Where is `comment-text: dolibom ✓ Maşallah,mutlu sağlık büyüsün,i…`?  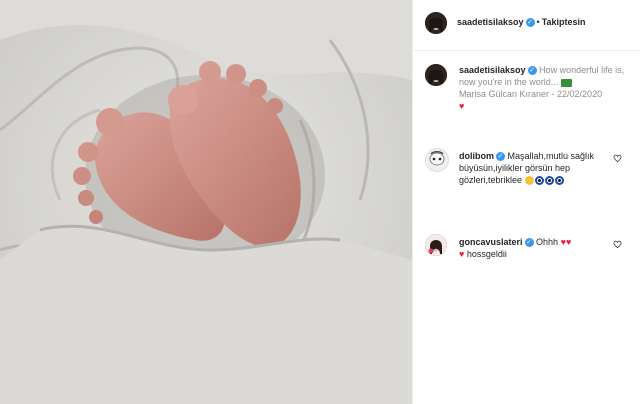 comment-text: dolibom ✓ Maşallah,mutlu sağlık büyüsün,i… is located at coordinates (539, 168).